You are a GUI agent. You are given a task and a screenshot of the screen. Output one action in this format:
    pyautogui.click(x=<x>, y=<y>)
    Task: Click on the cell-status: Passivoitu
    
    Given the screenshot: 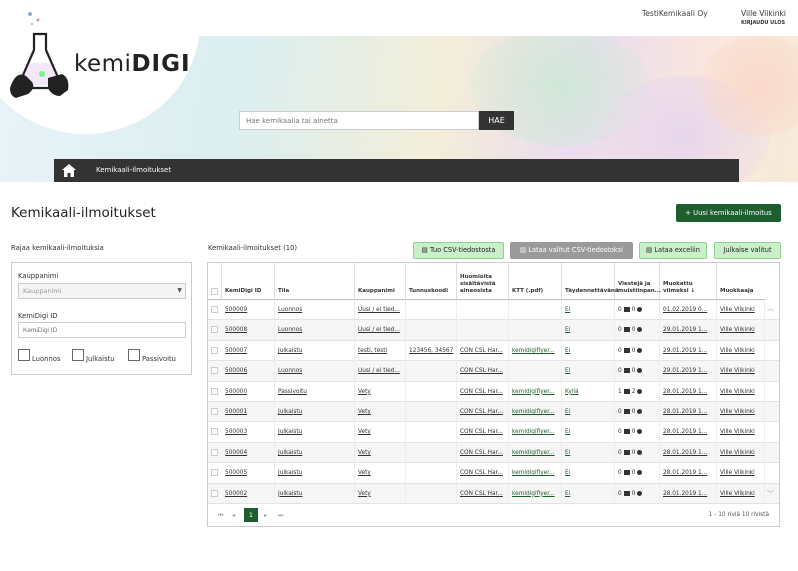 What is the action you would take?
    pyautogui.click(x=315, y=391)
    